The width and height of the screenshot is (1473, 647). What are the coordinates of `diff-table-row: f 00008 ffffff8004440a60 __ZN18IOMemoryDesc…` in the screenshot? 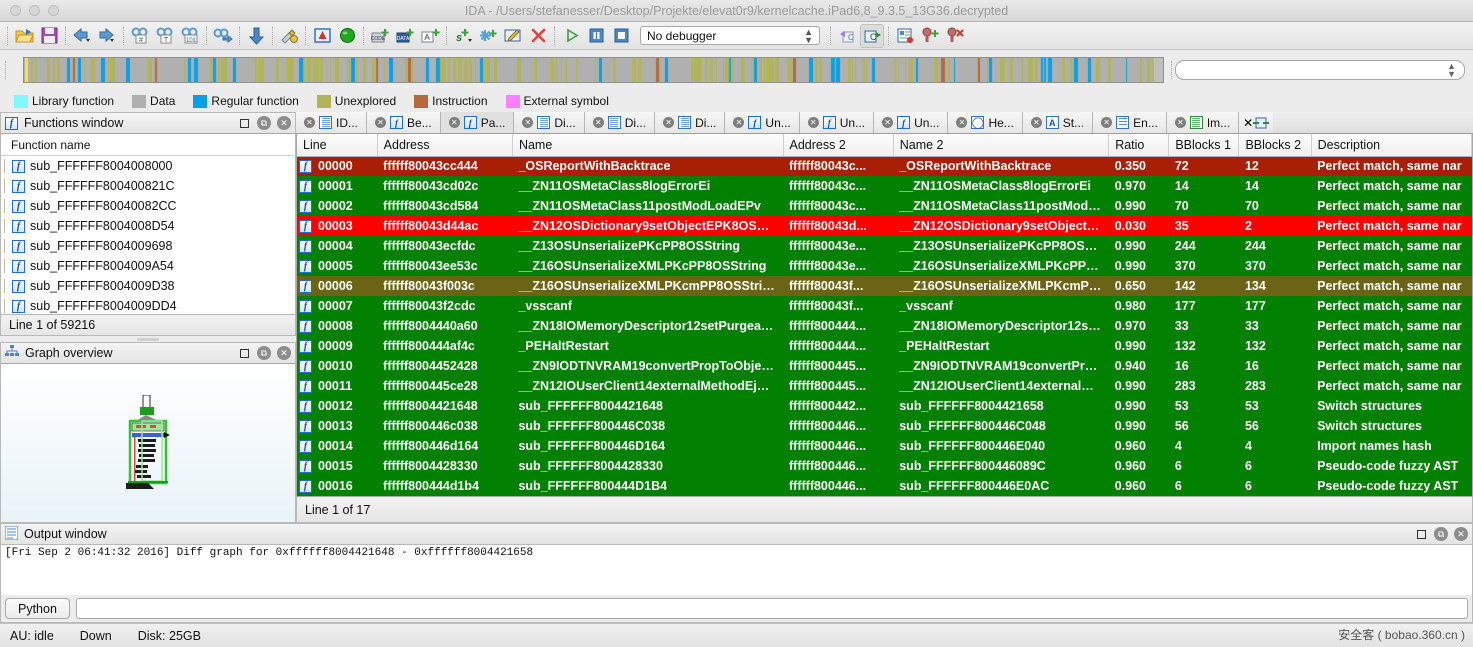 It's located at (884, 326).